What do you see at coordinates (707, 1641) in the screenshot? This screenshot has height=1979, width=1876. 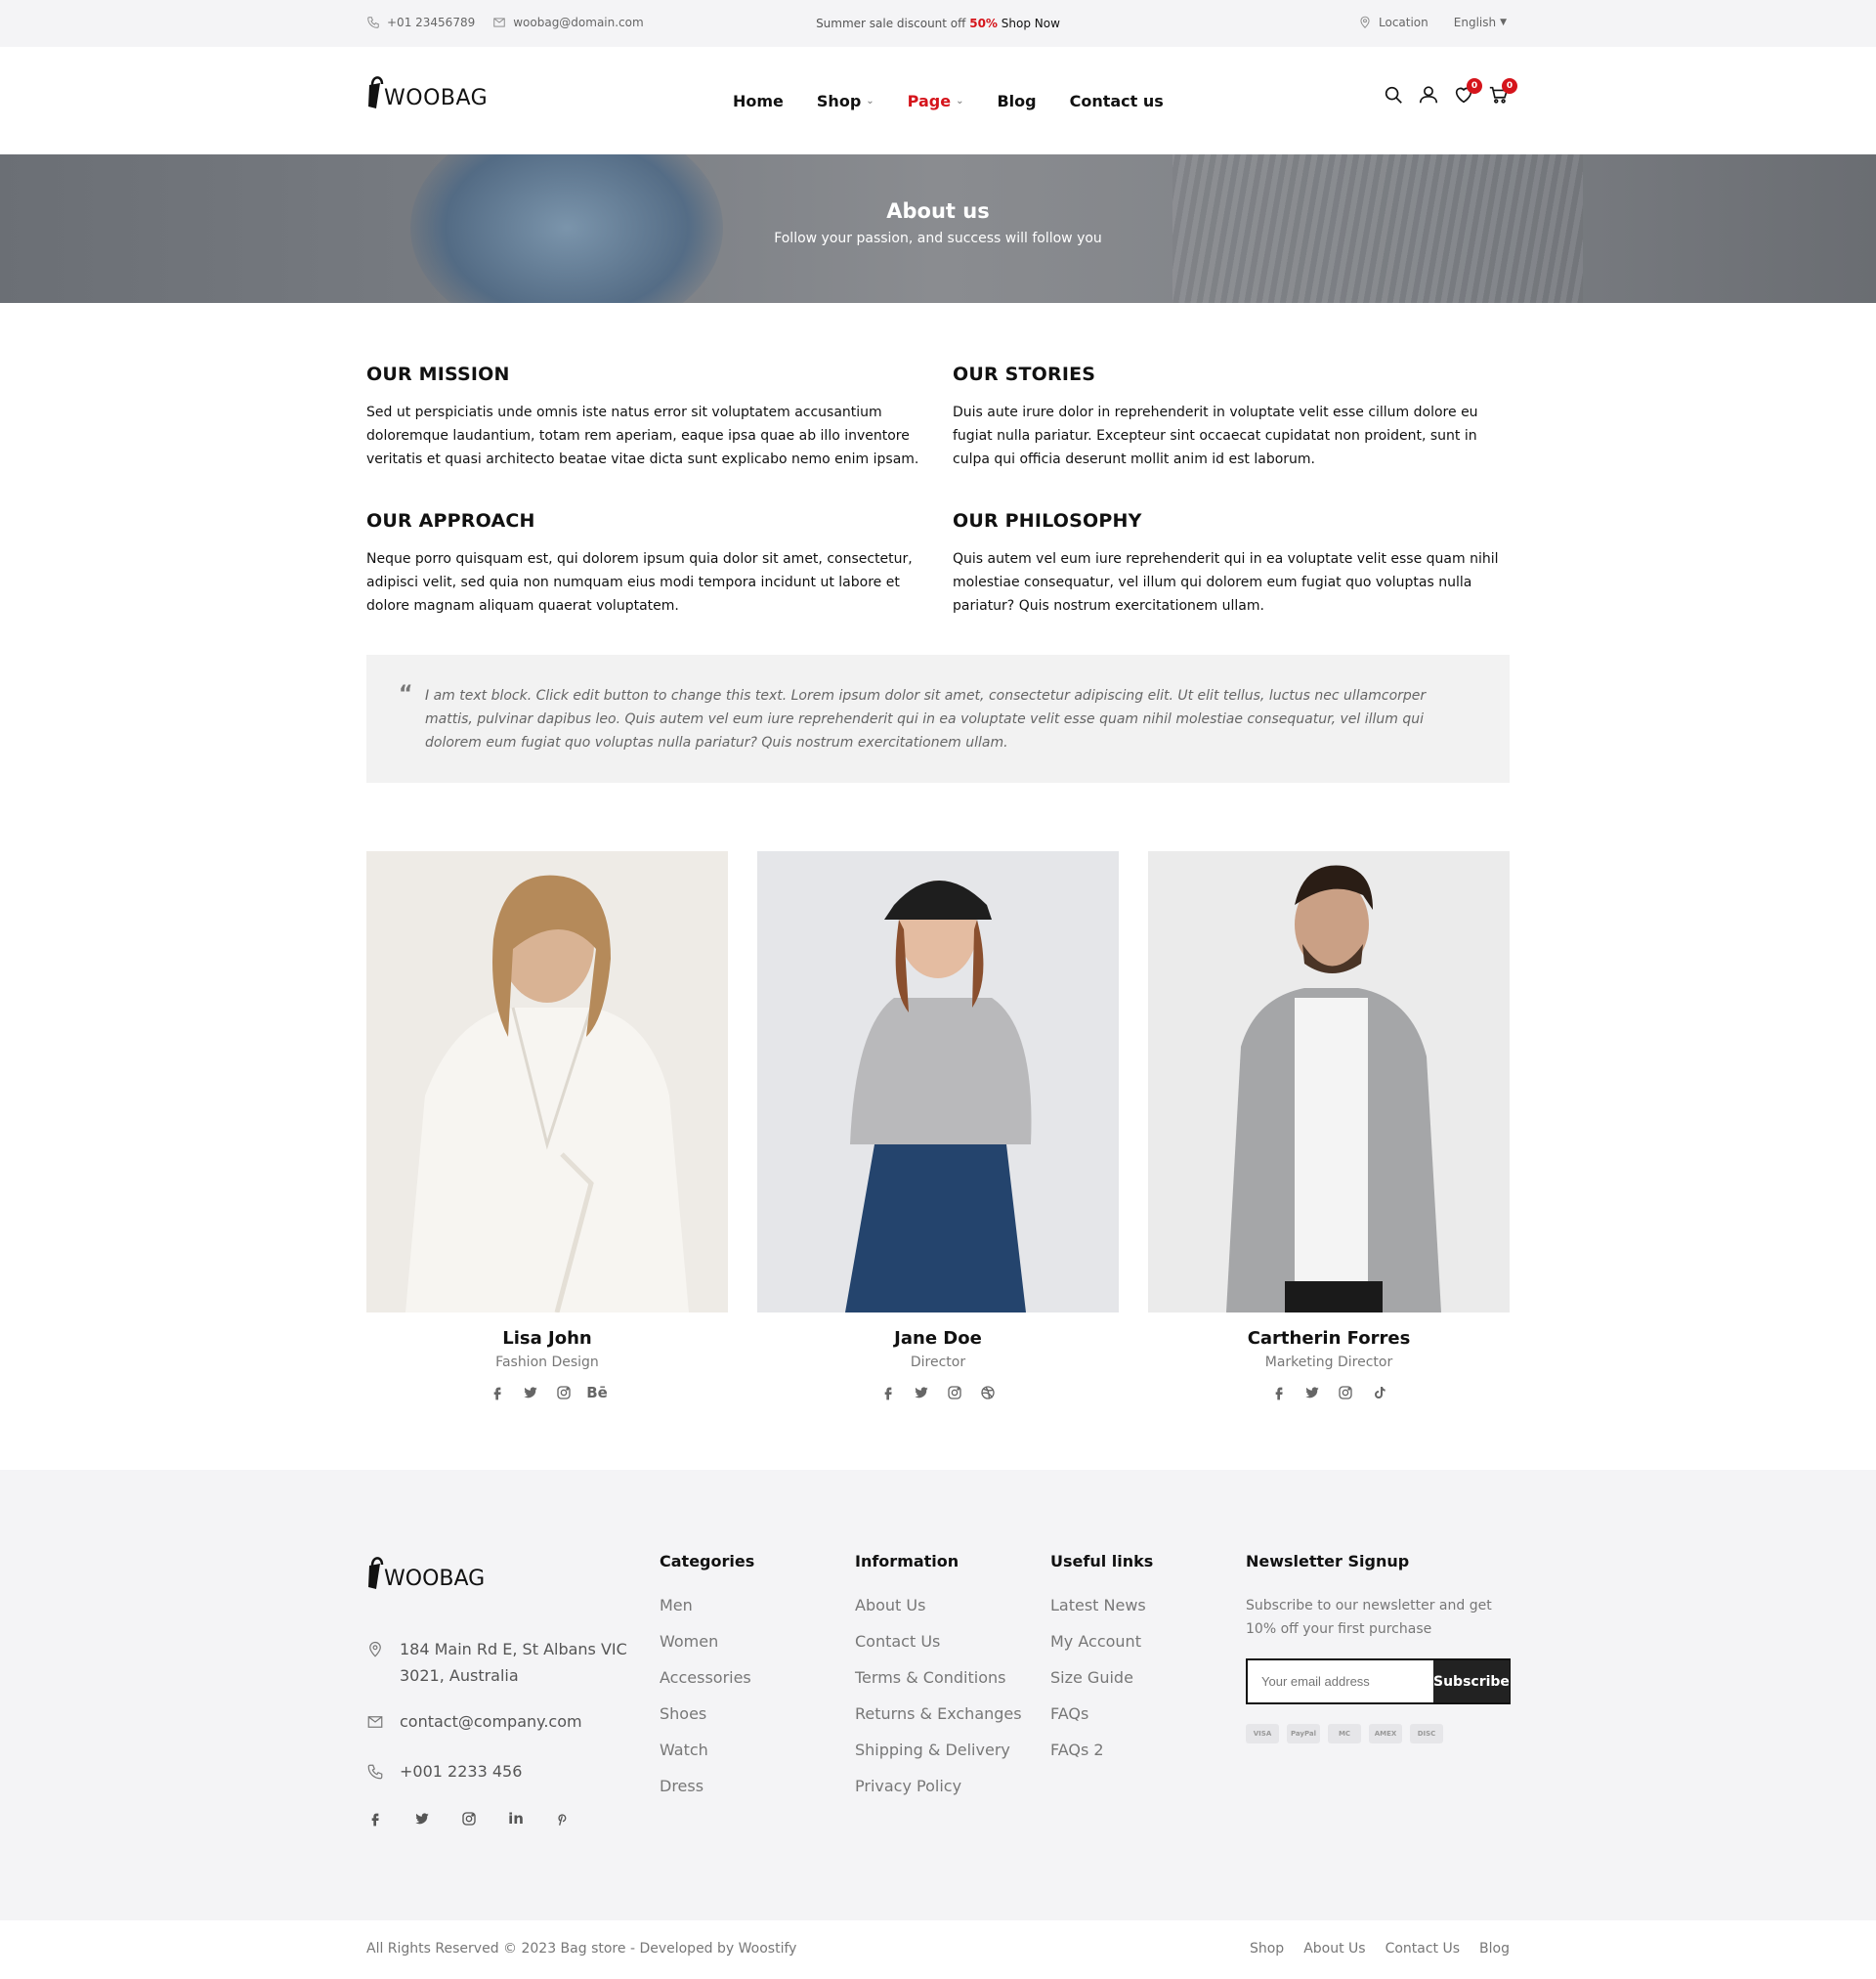 I see `footer-link: Women` at bounding box center [707, 1641].